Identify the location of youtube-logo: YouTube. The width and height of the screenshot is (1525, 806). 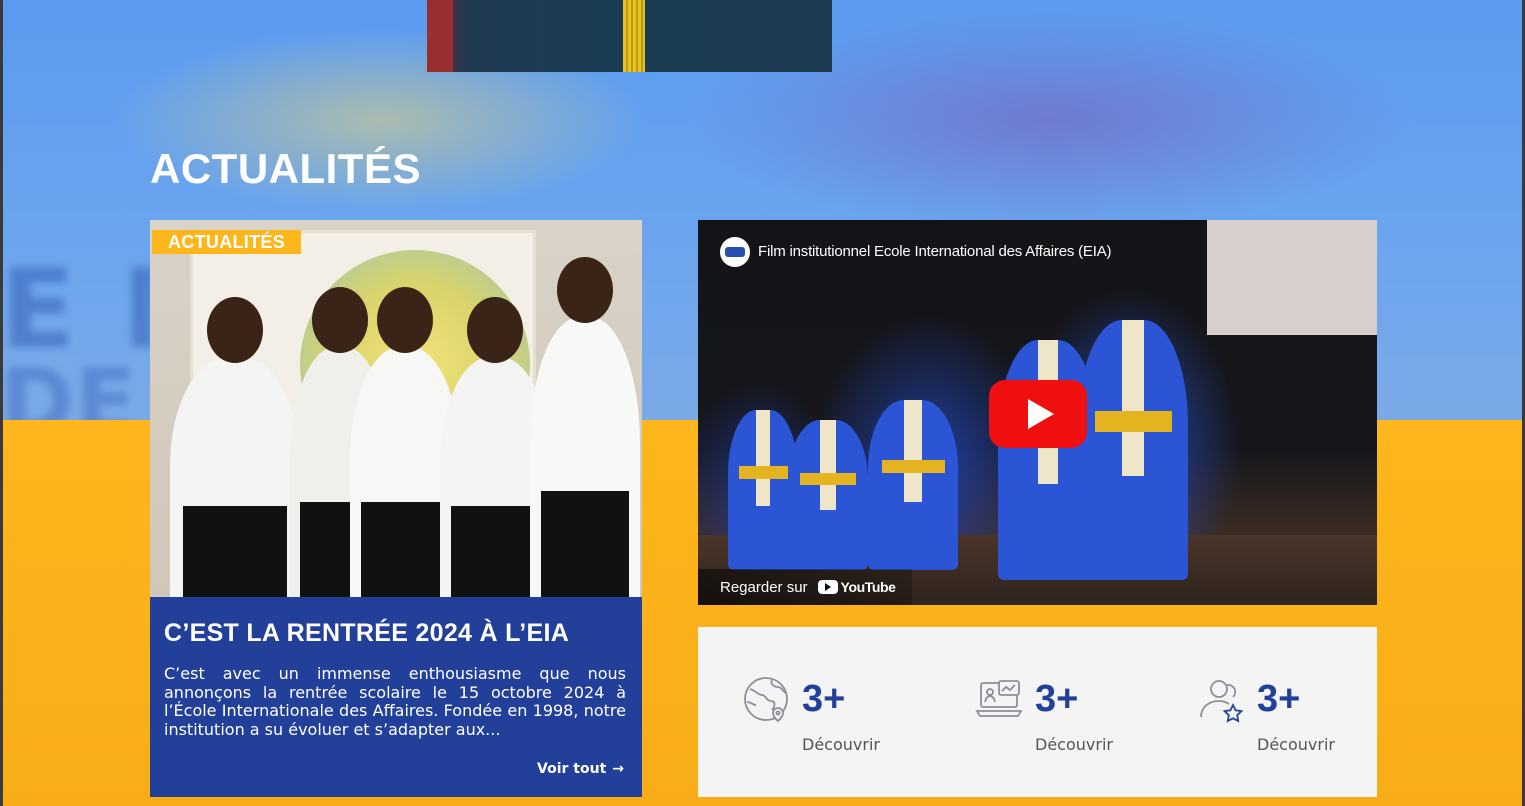
(856, 587).